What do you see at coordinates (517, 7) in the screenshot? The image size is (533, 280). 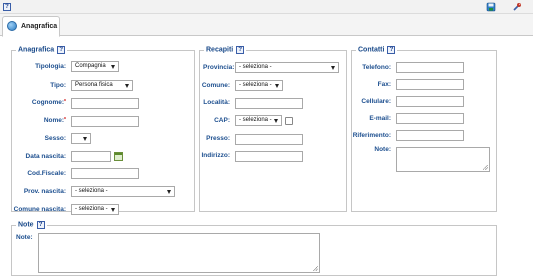 I see `tools-icon` at bounding box center [517, 7].